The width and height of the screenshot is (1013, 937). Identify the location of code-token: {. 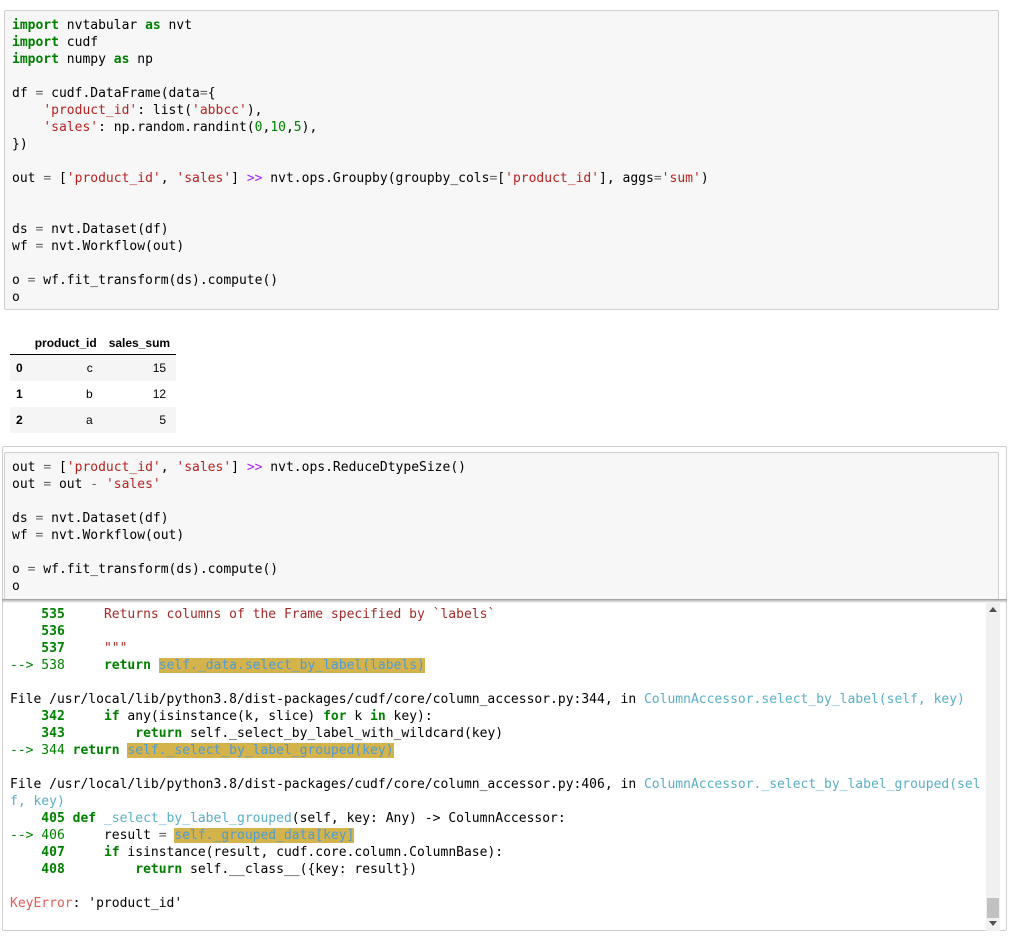
(211, 93).